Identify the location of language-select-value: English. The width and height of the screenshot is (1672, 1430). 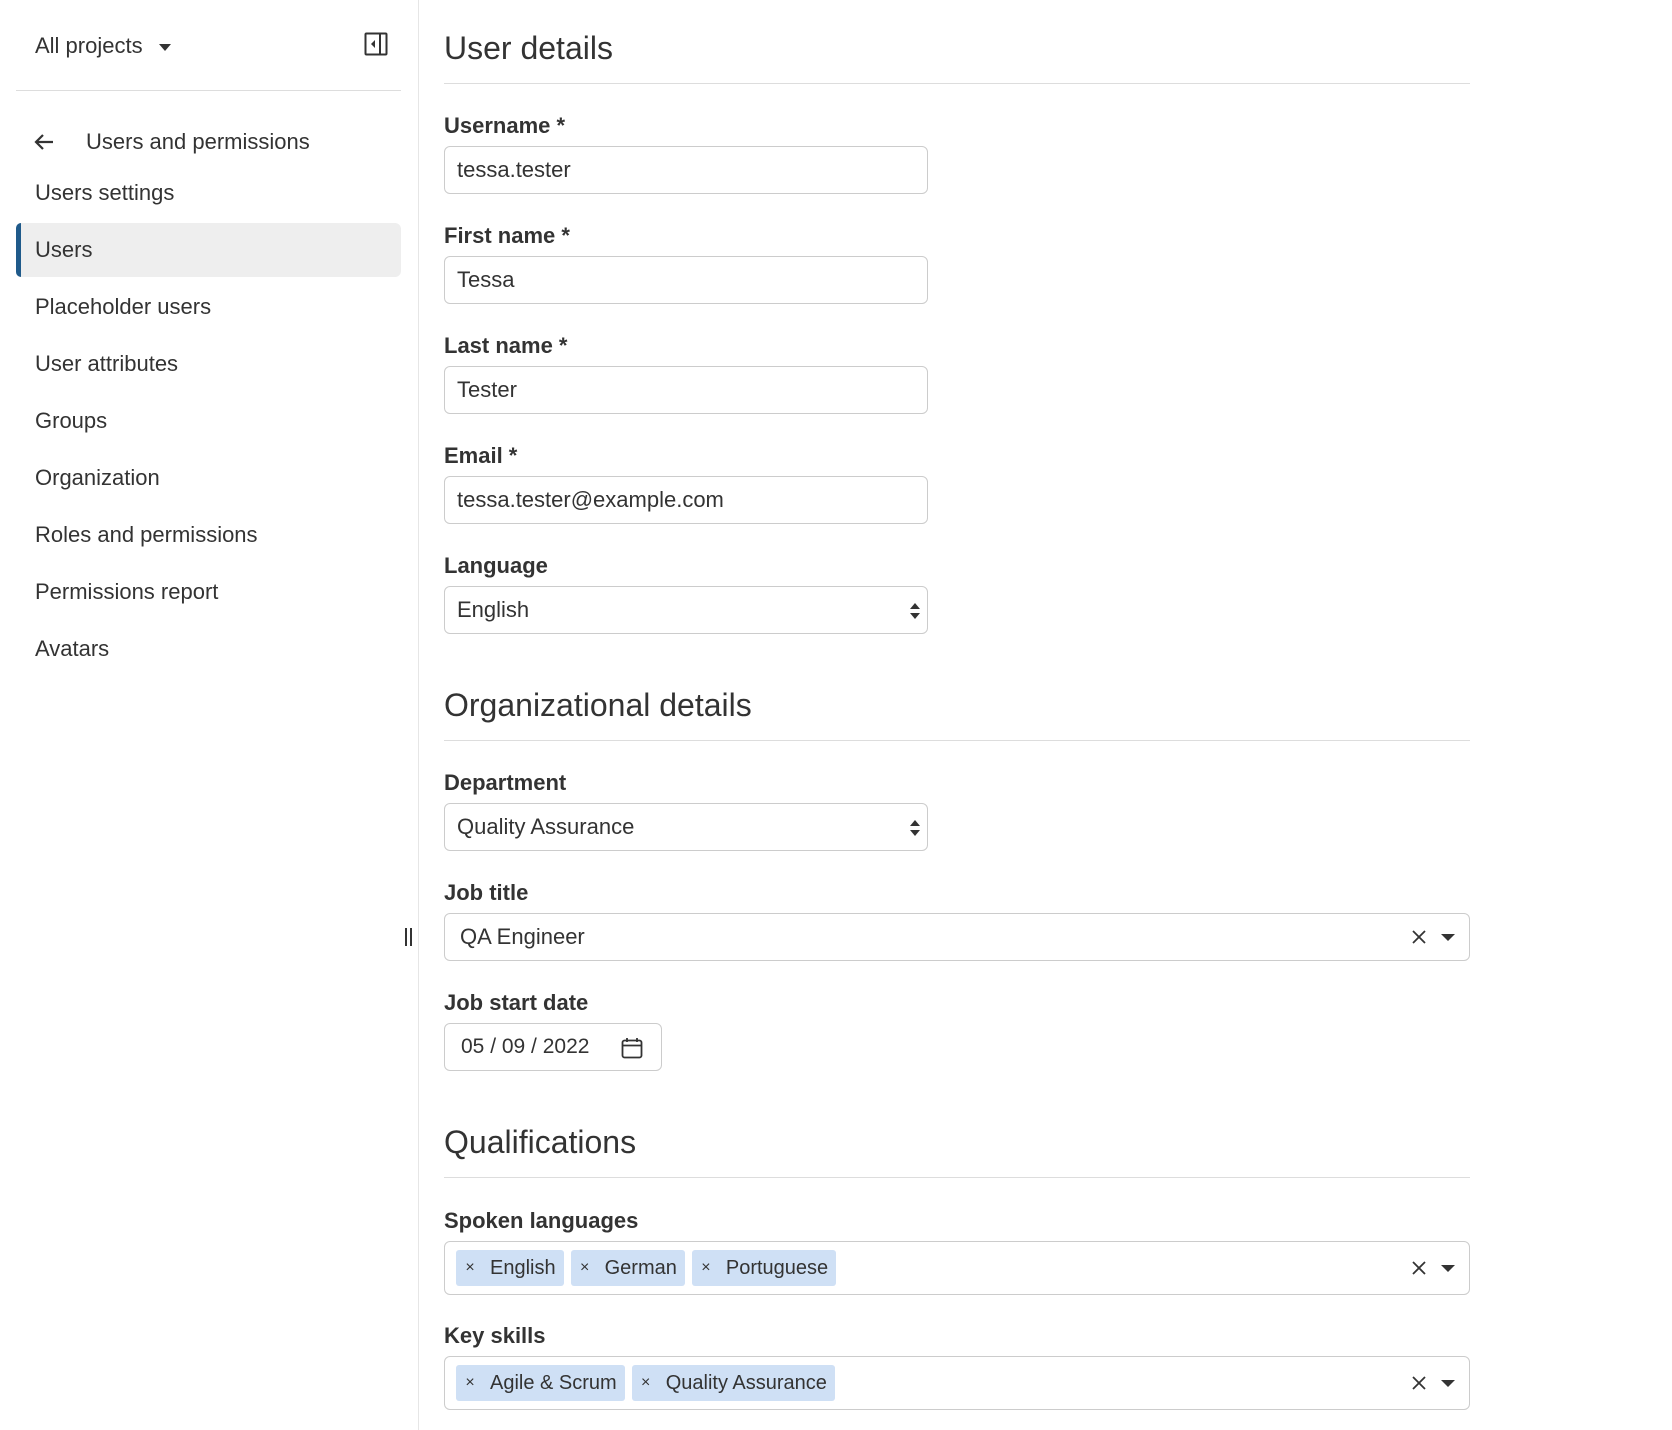
(493, 609).